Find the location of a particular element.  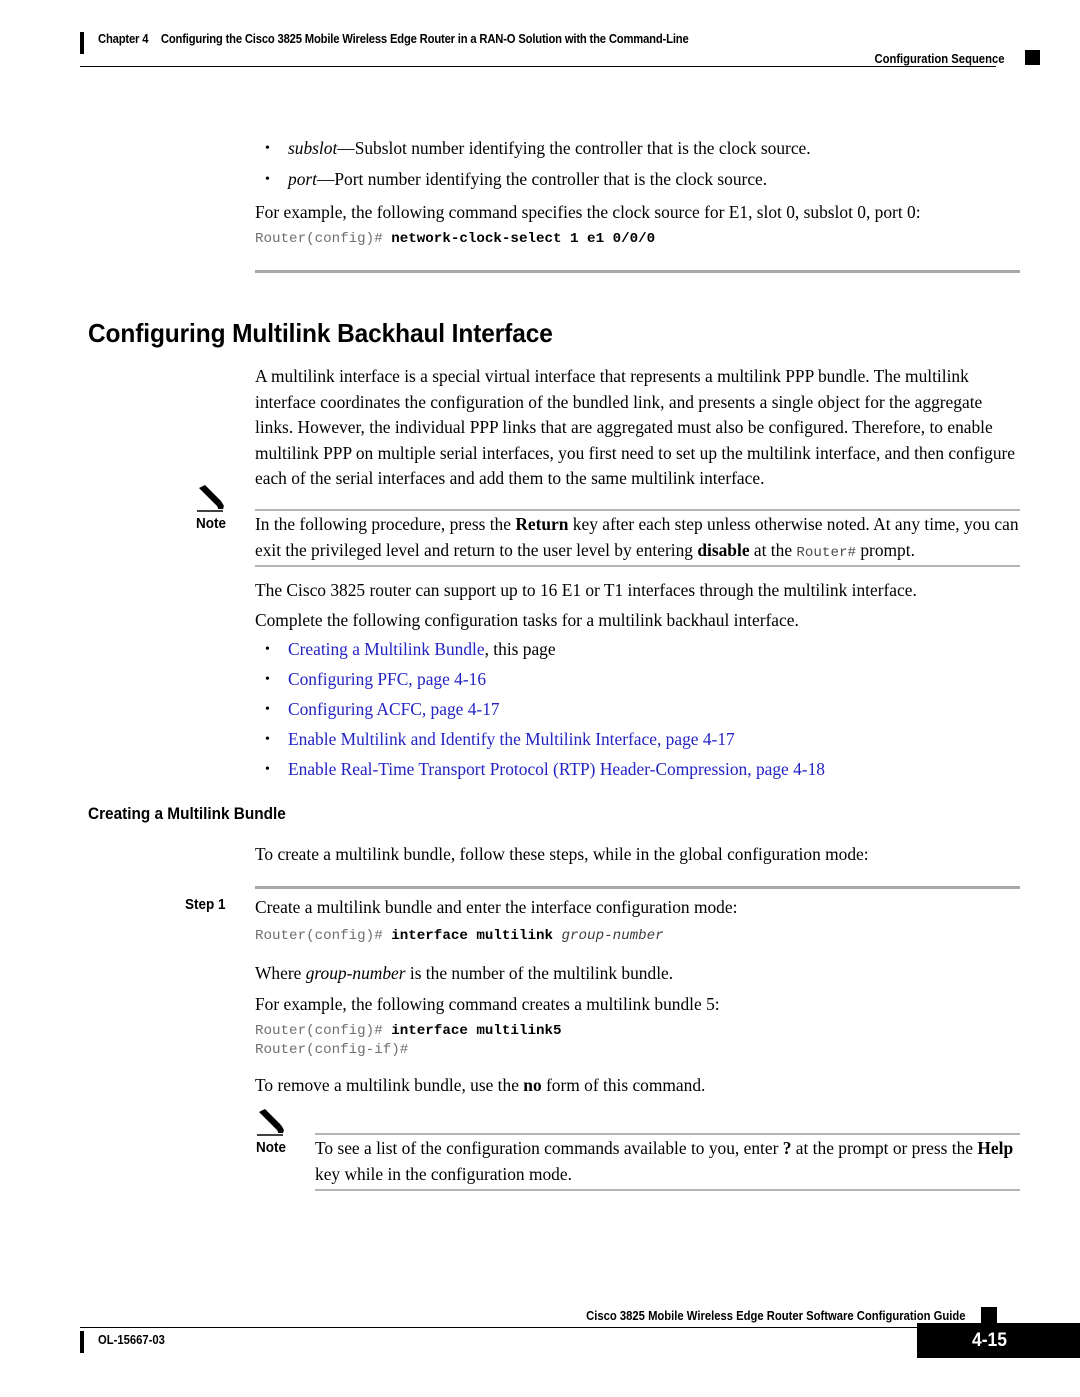

section-divider-rule is located at coordinates (637, 271).